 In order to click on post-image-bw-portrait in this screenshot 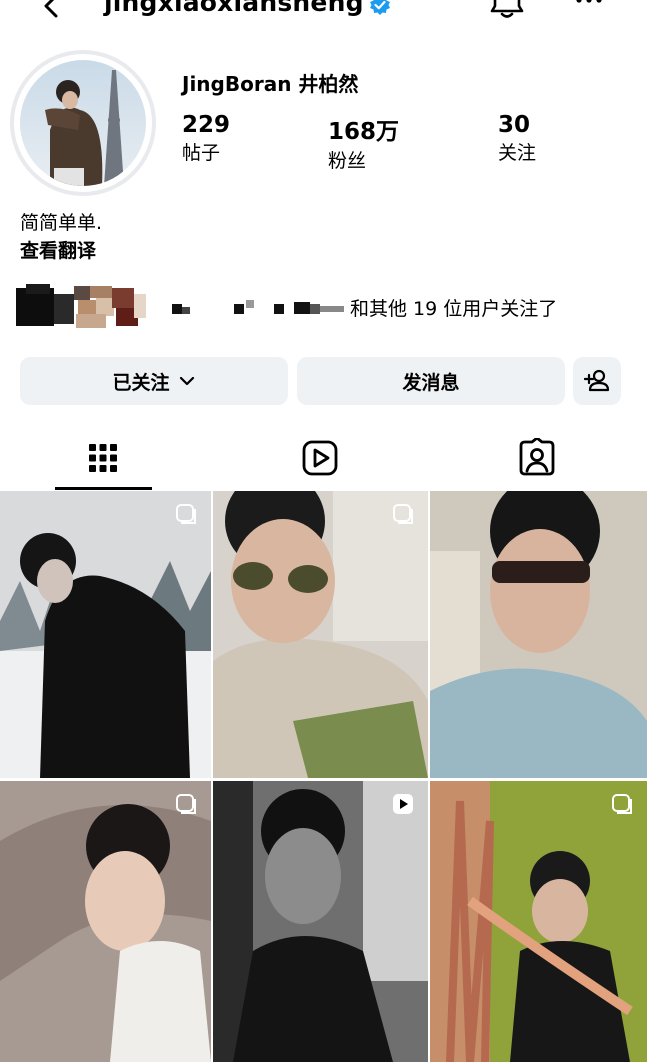, I will do `click(320, 921)`.